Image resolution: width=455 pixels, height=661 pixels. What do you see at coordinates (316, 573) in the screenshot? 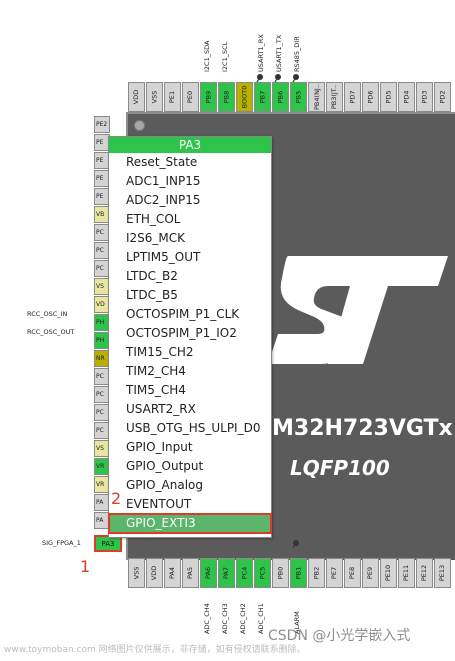
I see `bottom-pin: PB2` at bounding box center [316, 573].